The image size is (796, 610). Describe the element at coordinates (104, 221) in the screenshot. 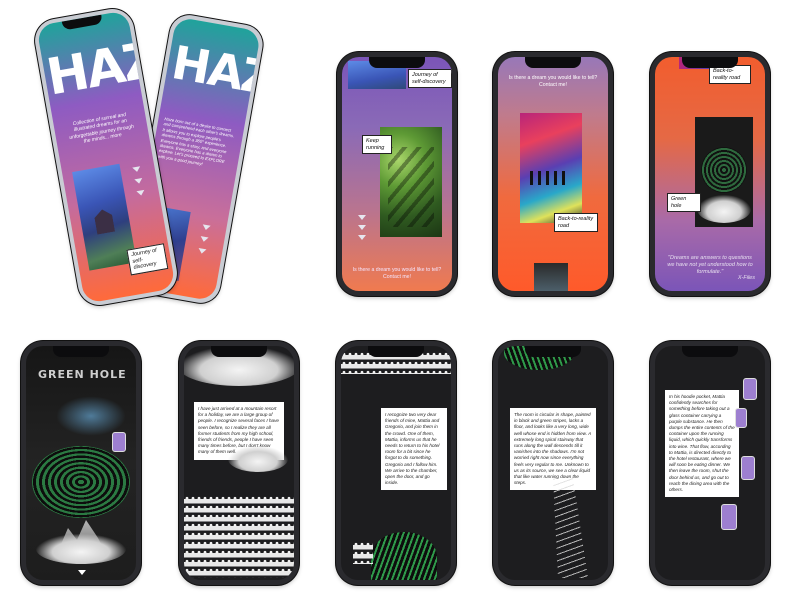

I see `house-image` at that location.